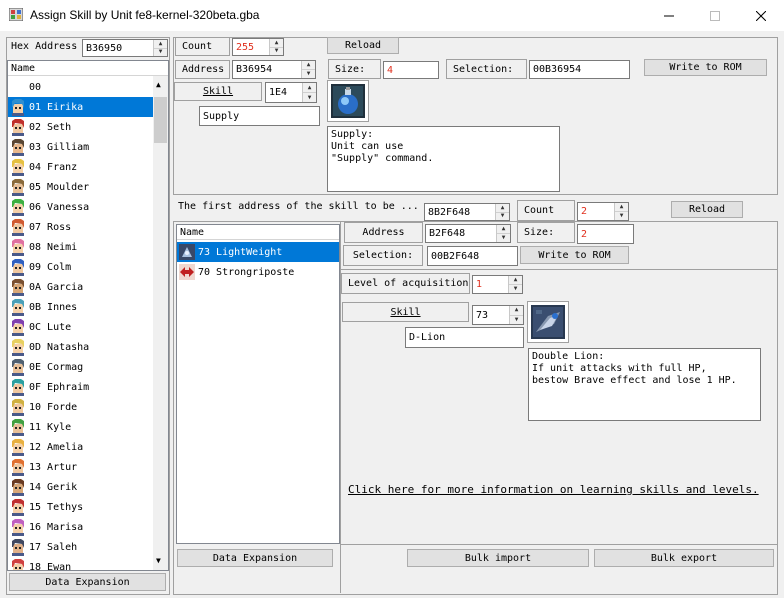 The height and width of the screenshot is (598, 784). I want to click on unit-list-scrollbar: ▲ ▼, so click(160, 323).